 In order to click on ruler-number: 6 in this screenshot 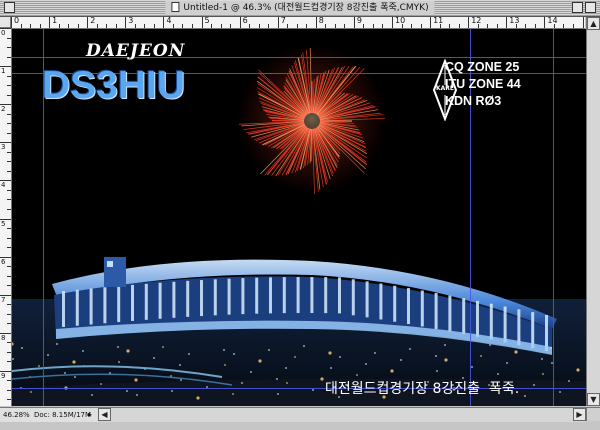, I will do `click(3, 261)`.